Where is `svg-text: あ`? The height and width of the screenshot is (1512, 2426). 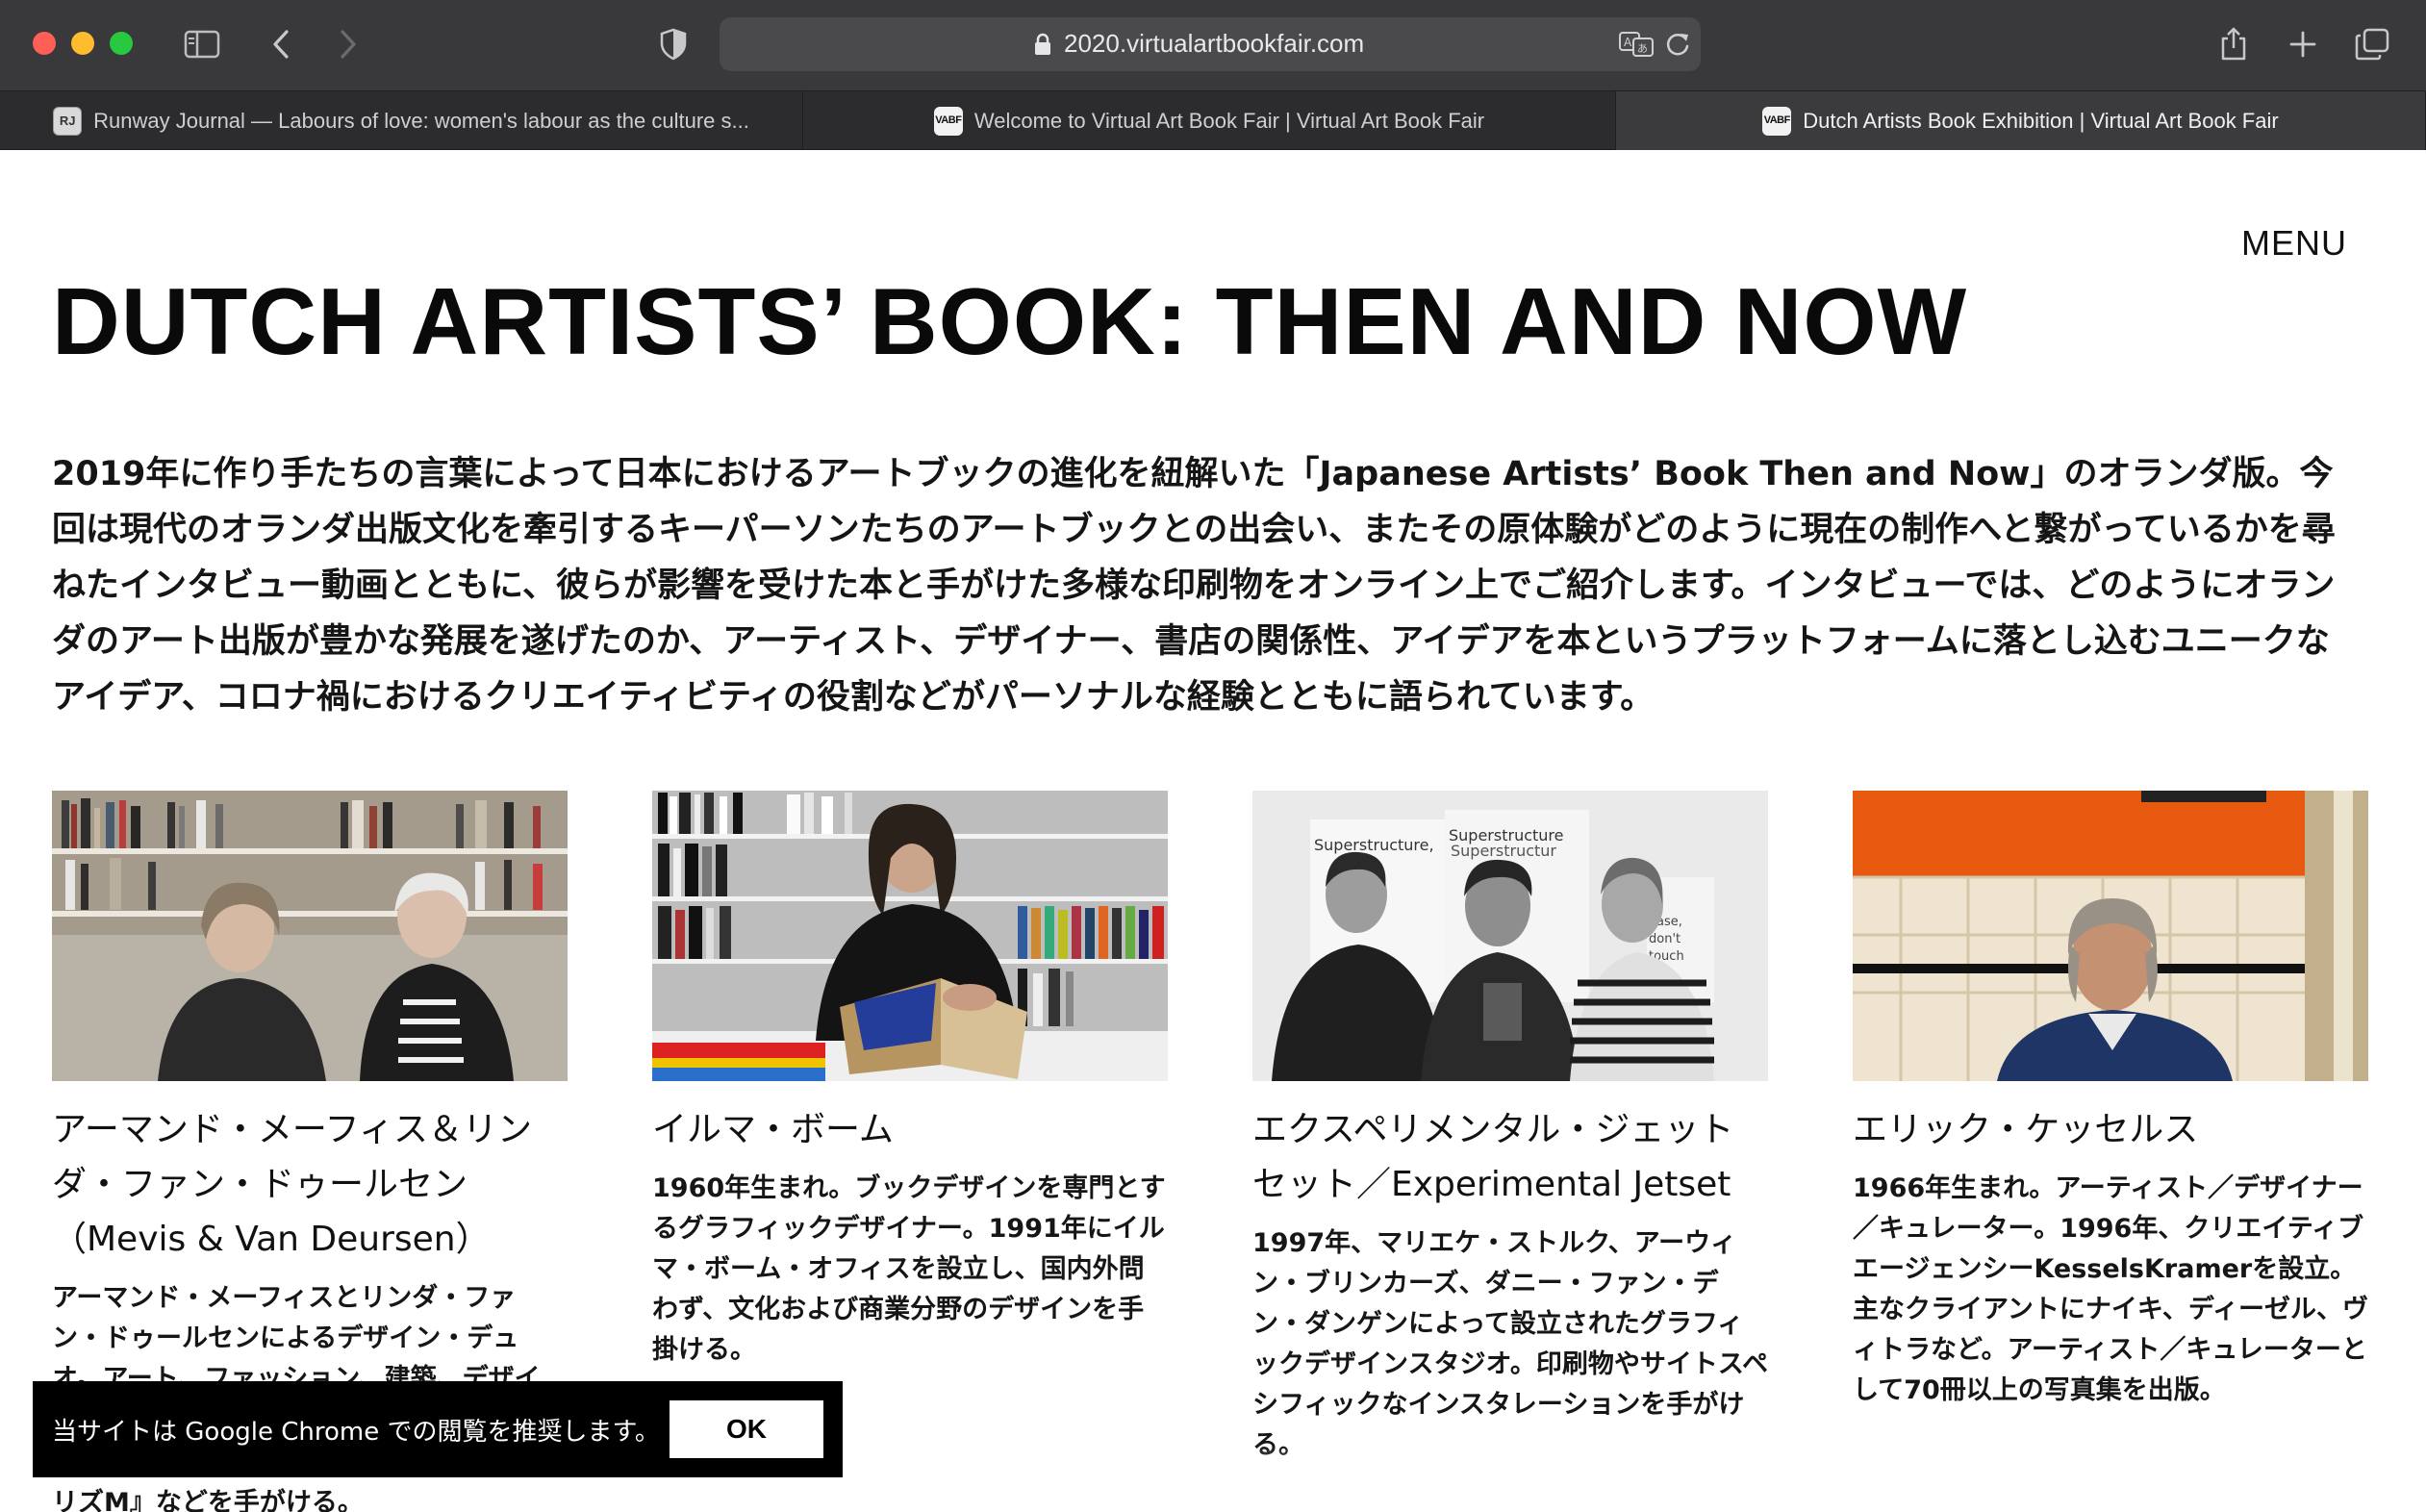 svg-text: あ is located at coordinates (1643, 49).